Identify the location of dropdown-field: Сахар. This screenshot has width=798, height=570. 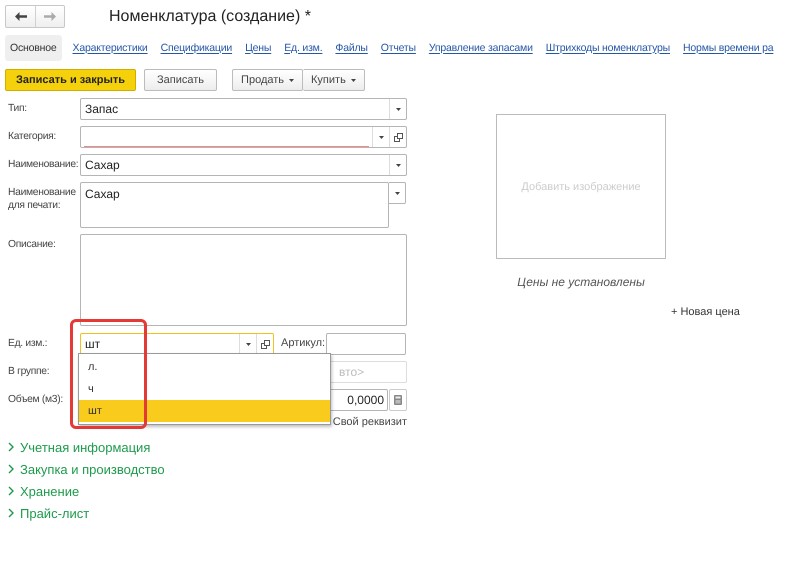
(243, 165).